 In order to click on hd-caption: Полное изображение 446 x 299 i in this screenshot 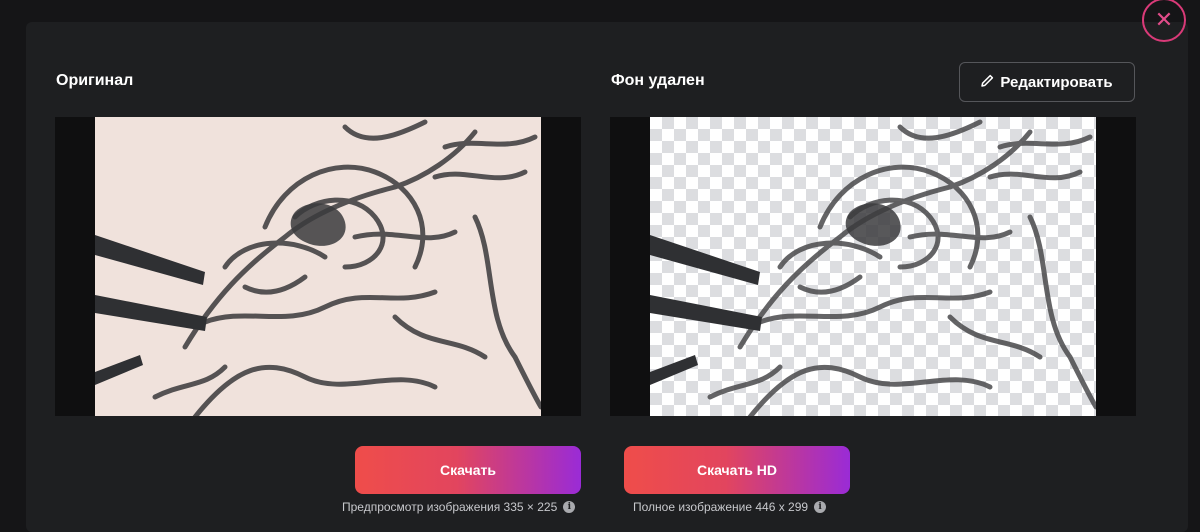, I will do `click(730, 507)`.